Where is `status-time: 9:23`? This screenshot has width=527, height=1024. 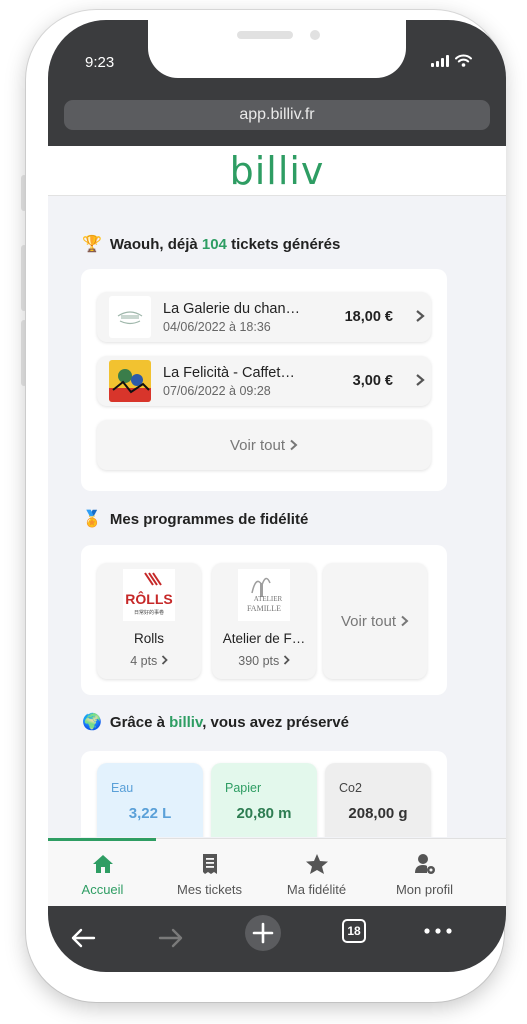 status-time: 9:23 is located at coordinates (100, 62).